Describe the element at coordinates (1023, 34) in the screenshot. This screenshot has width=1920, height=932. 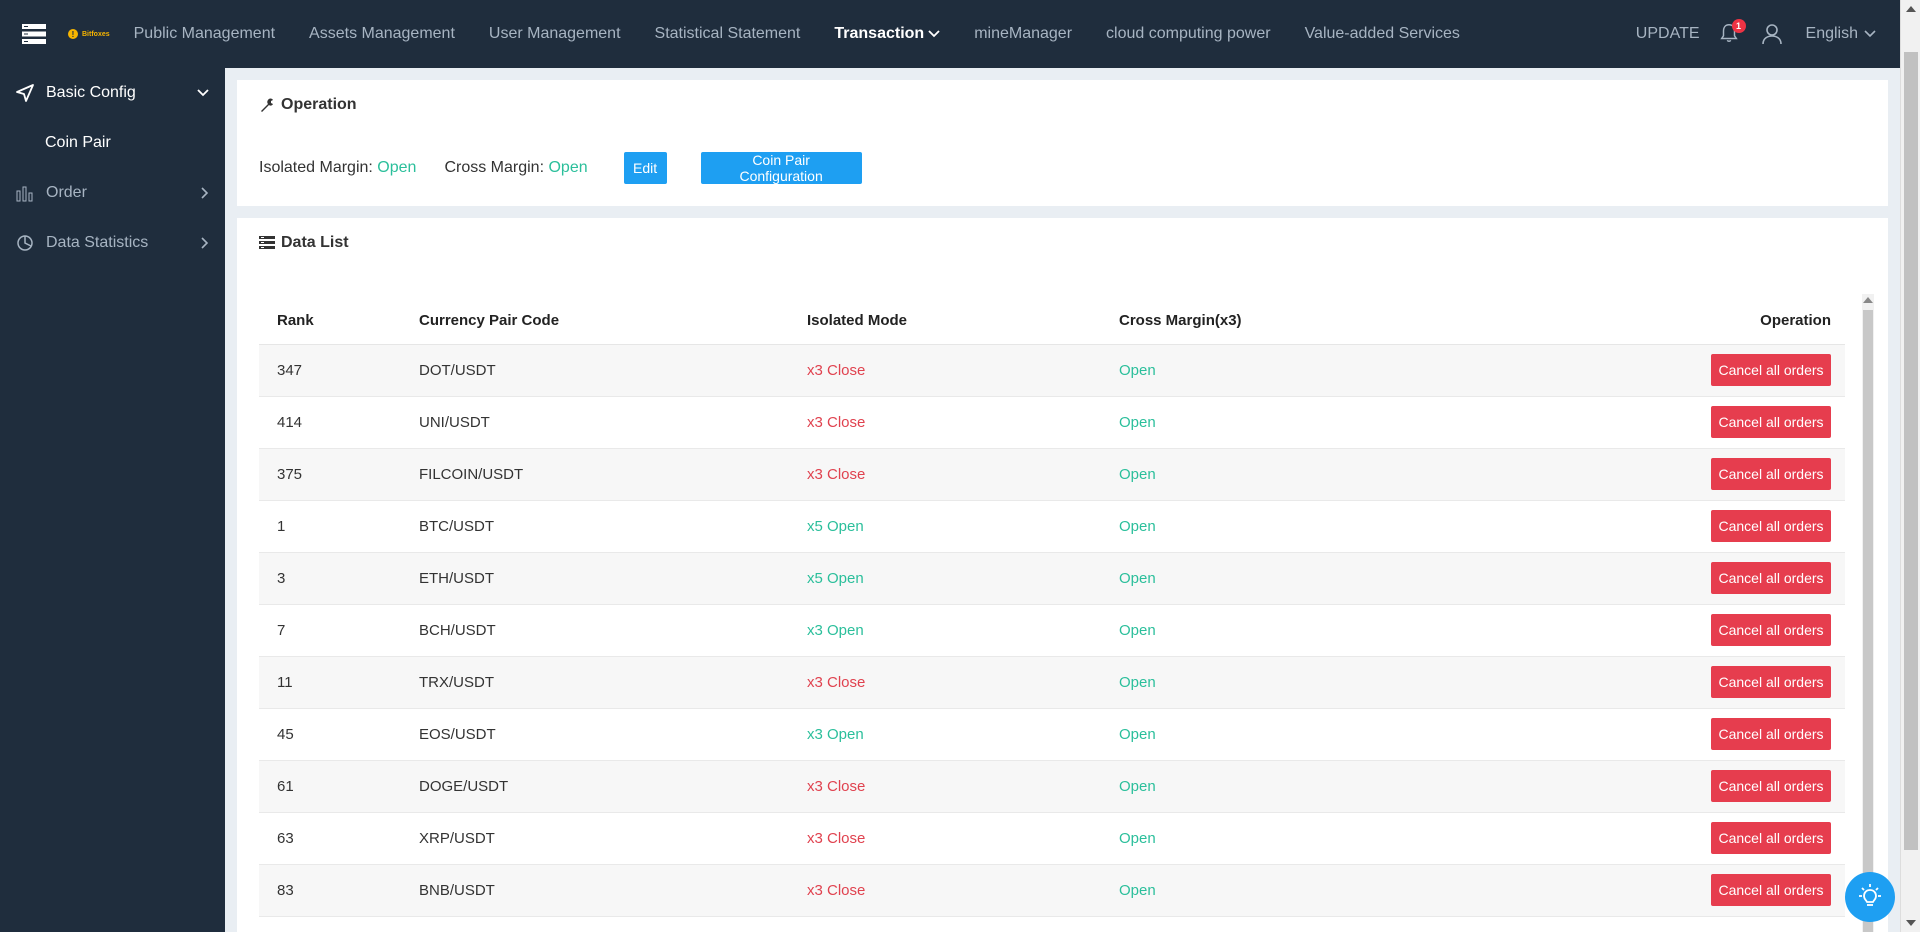
I see `nav-mine-manager: mineManager` at that location.